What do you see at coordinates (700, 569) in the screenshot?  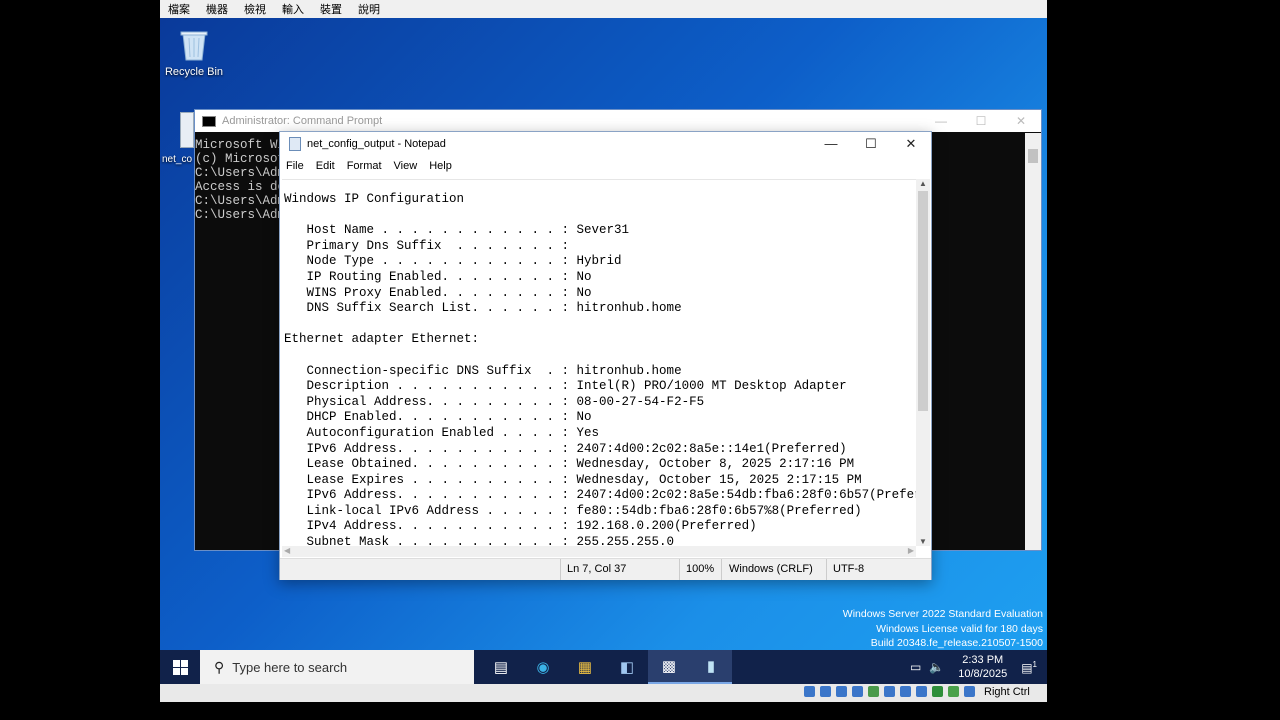 I see `status-zoom: 100%` at bounding box center [700, 569].